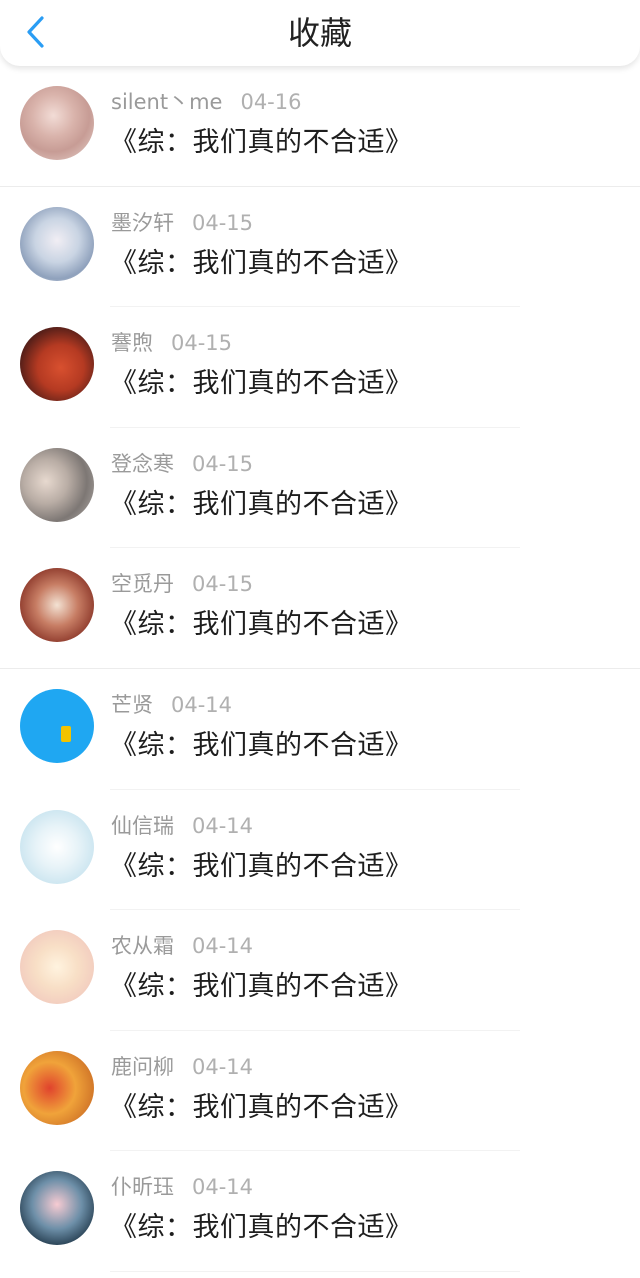 Image resolution: width=640 pixels, height=1278 pixels. I want to click on item-meta: 芒贤 04-14, so click(171, 705).